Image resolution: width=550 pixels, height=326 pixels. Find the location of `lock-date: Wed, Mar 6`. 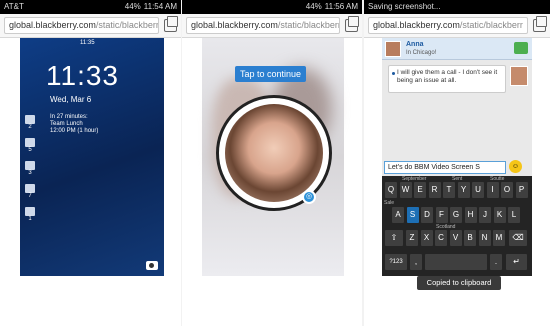

lock-date: Wed, Mar 6 is located at coordinates (71, 99).